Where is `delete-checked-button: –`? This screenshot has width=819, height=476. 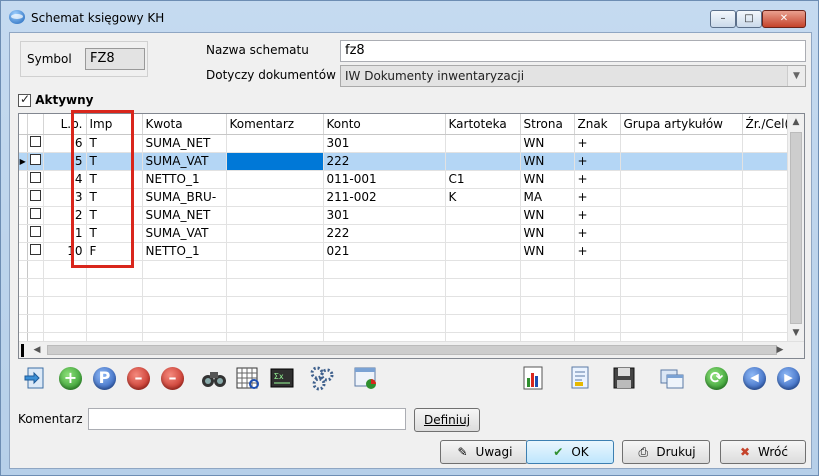
delete-checked-button: – is located at coordinates (172, 378).